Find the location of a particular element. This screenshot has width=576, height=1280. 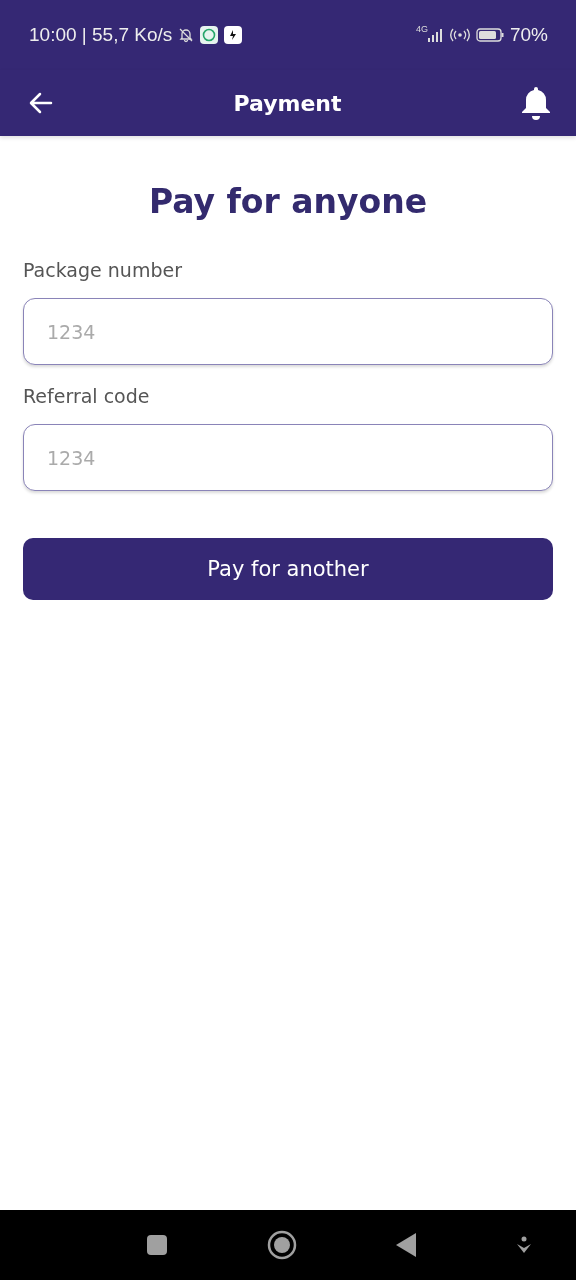

back-icon is located at coordinates (406, 1245).